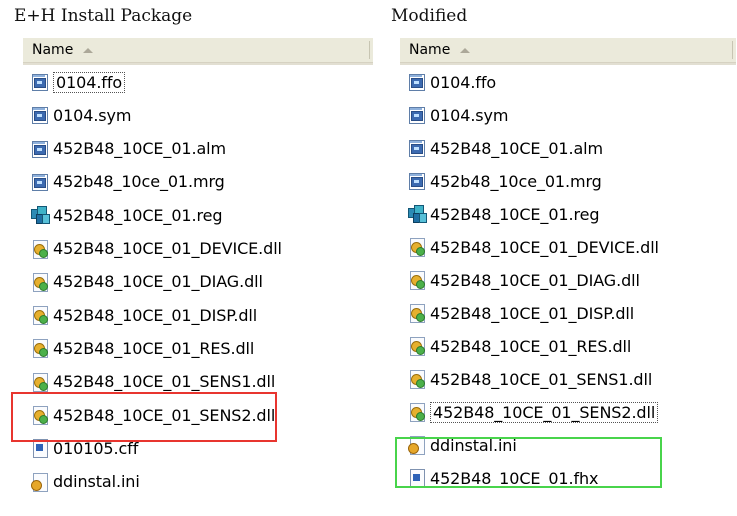  Describe the element at coordinates (369, 50) in the screenshot. I see `left-column-separator` at that location.